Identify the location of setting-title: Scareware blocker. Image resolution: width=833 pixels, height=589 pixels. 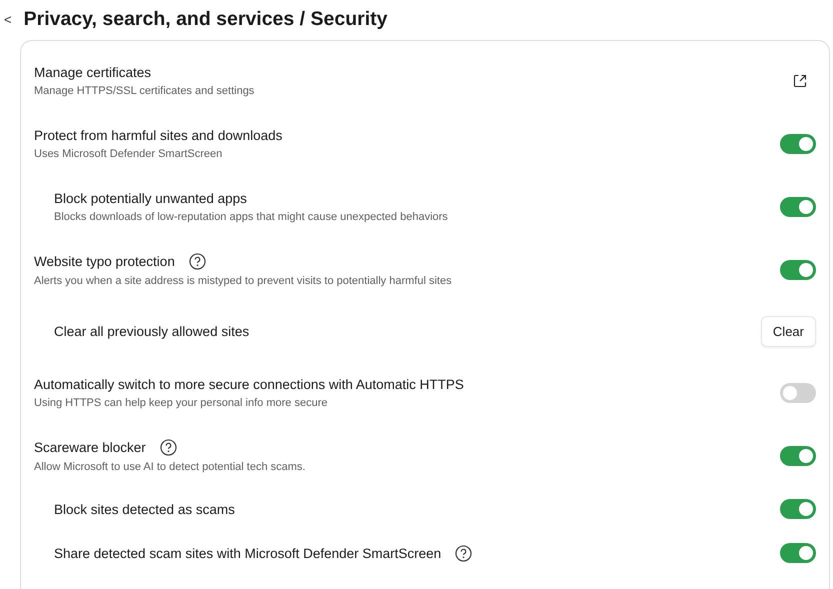
(90, 447).